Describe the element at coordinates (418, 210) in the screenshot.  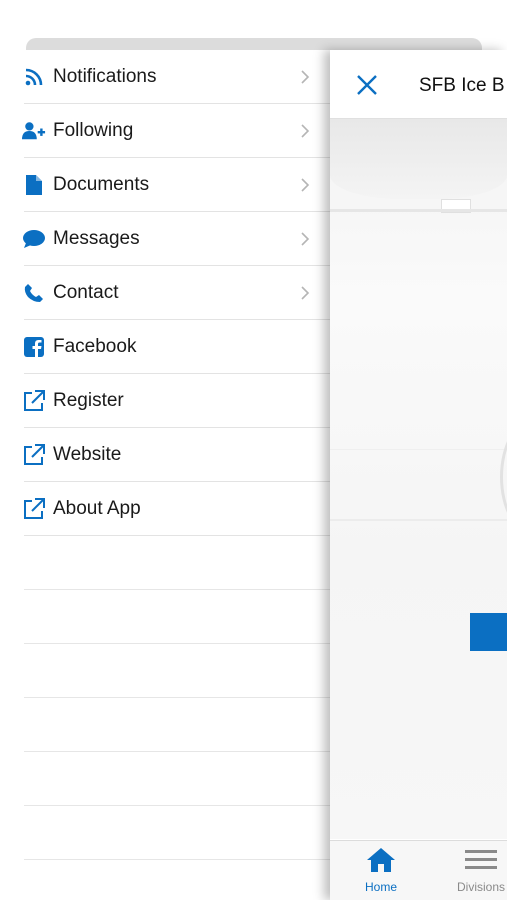
I see `fence-line` at that location.